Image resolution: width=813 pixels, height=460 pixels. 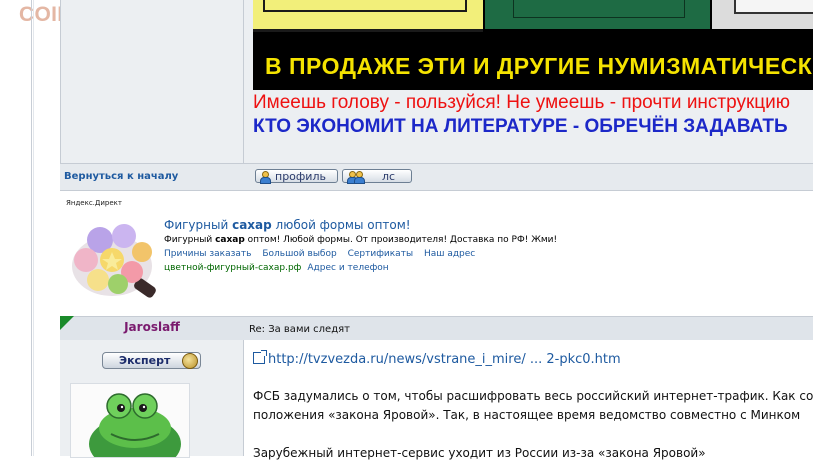 I want to click on users-icon, so click(x=356, y=177).